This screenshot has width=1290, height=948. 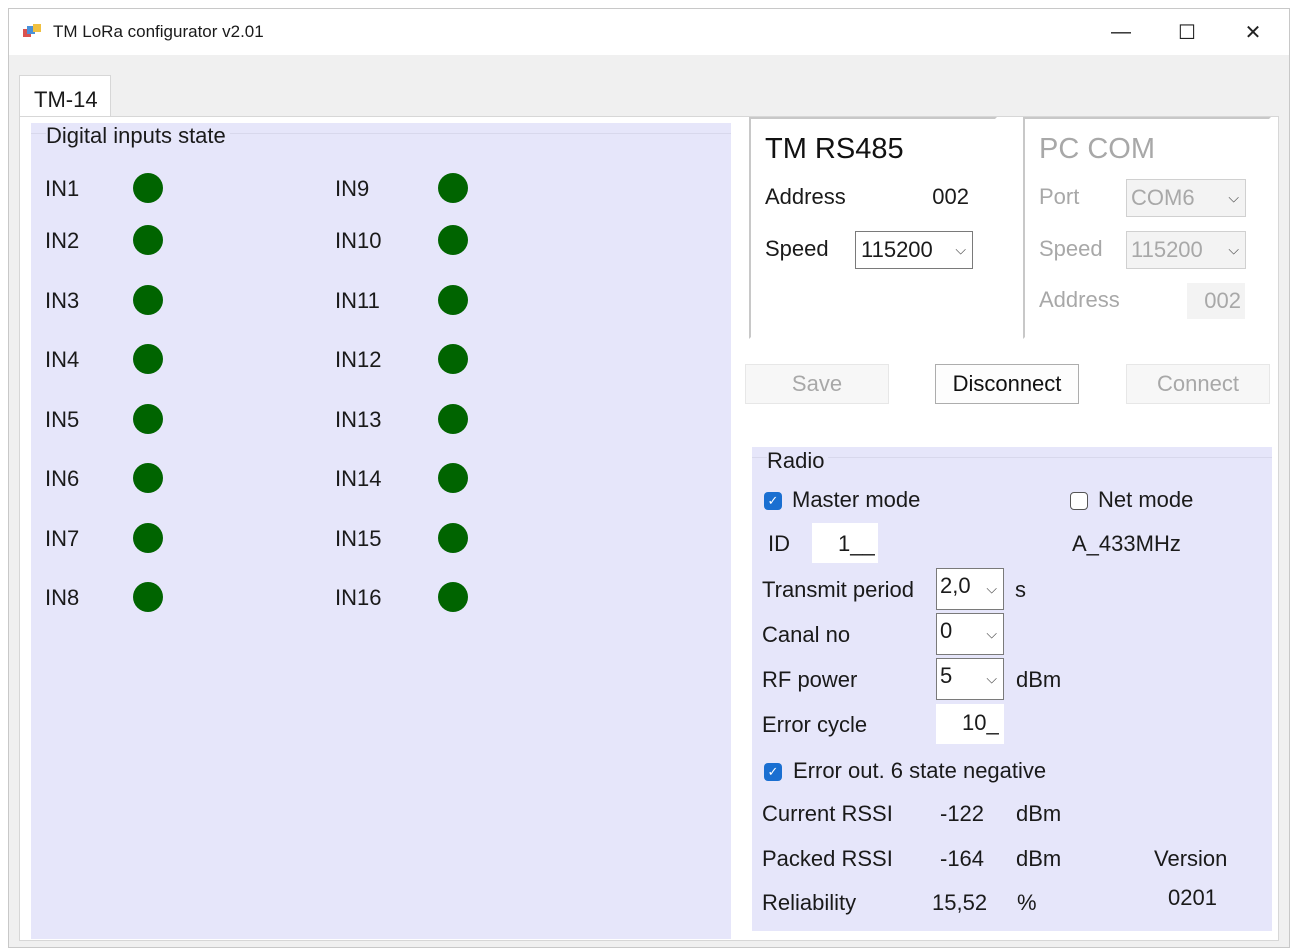 I want to click on save-button: Save, so click(x=817, y=384).